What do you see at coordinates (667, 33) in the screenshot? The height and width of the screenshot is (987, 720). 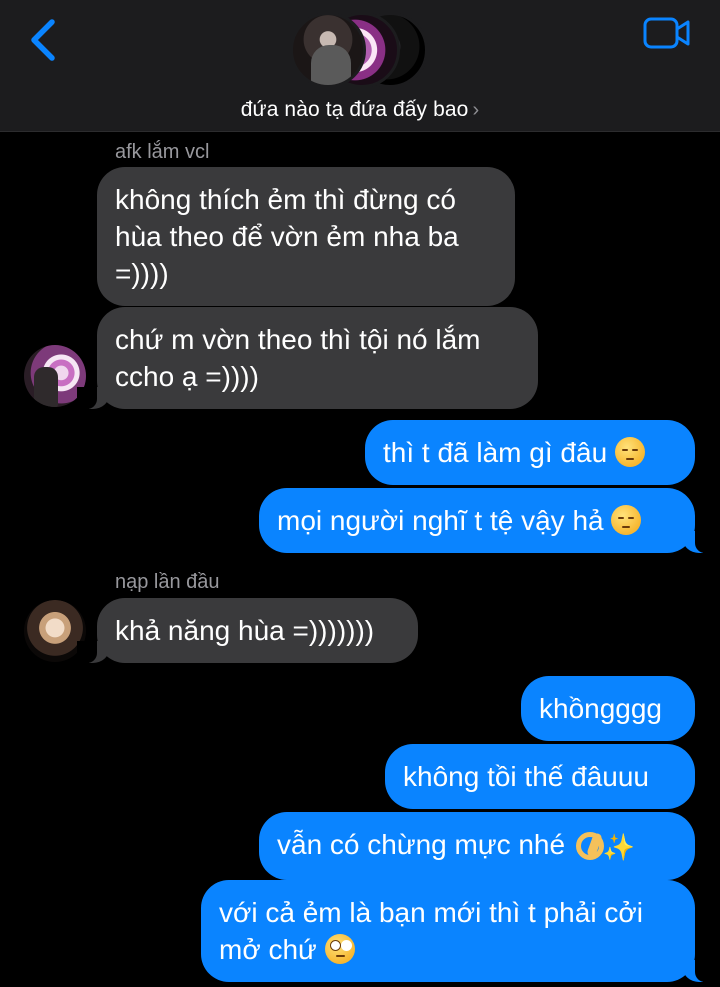 I see `video-camera-icon` at bounding box center [667, 33].